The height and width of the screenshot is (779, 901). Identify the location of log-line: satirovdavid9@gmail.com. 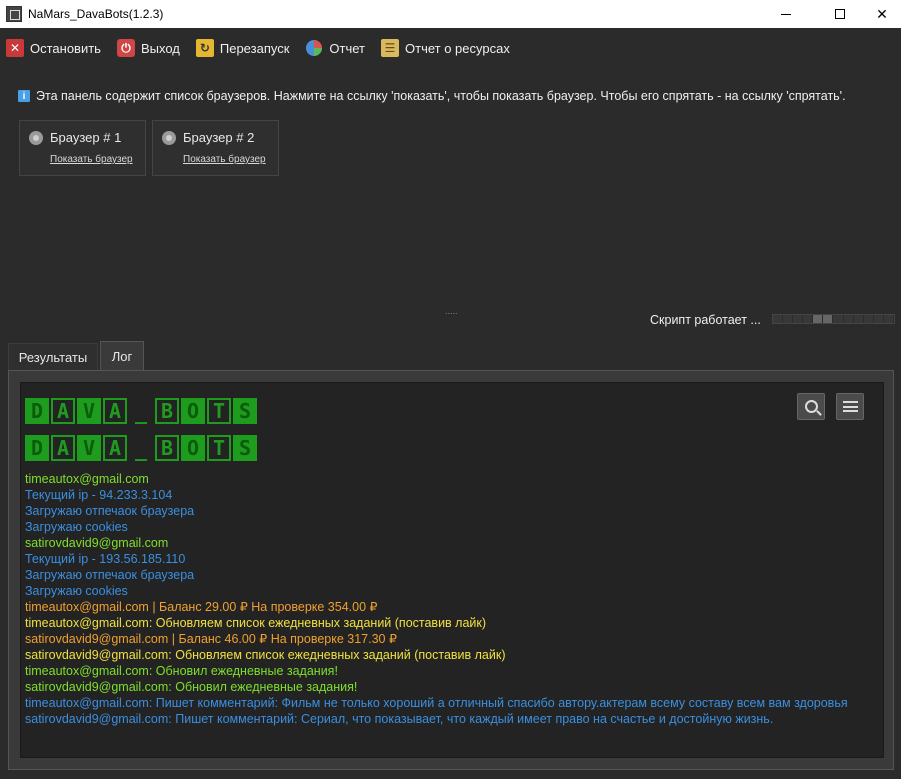
(97, 543).